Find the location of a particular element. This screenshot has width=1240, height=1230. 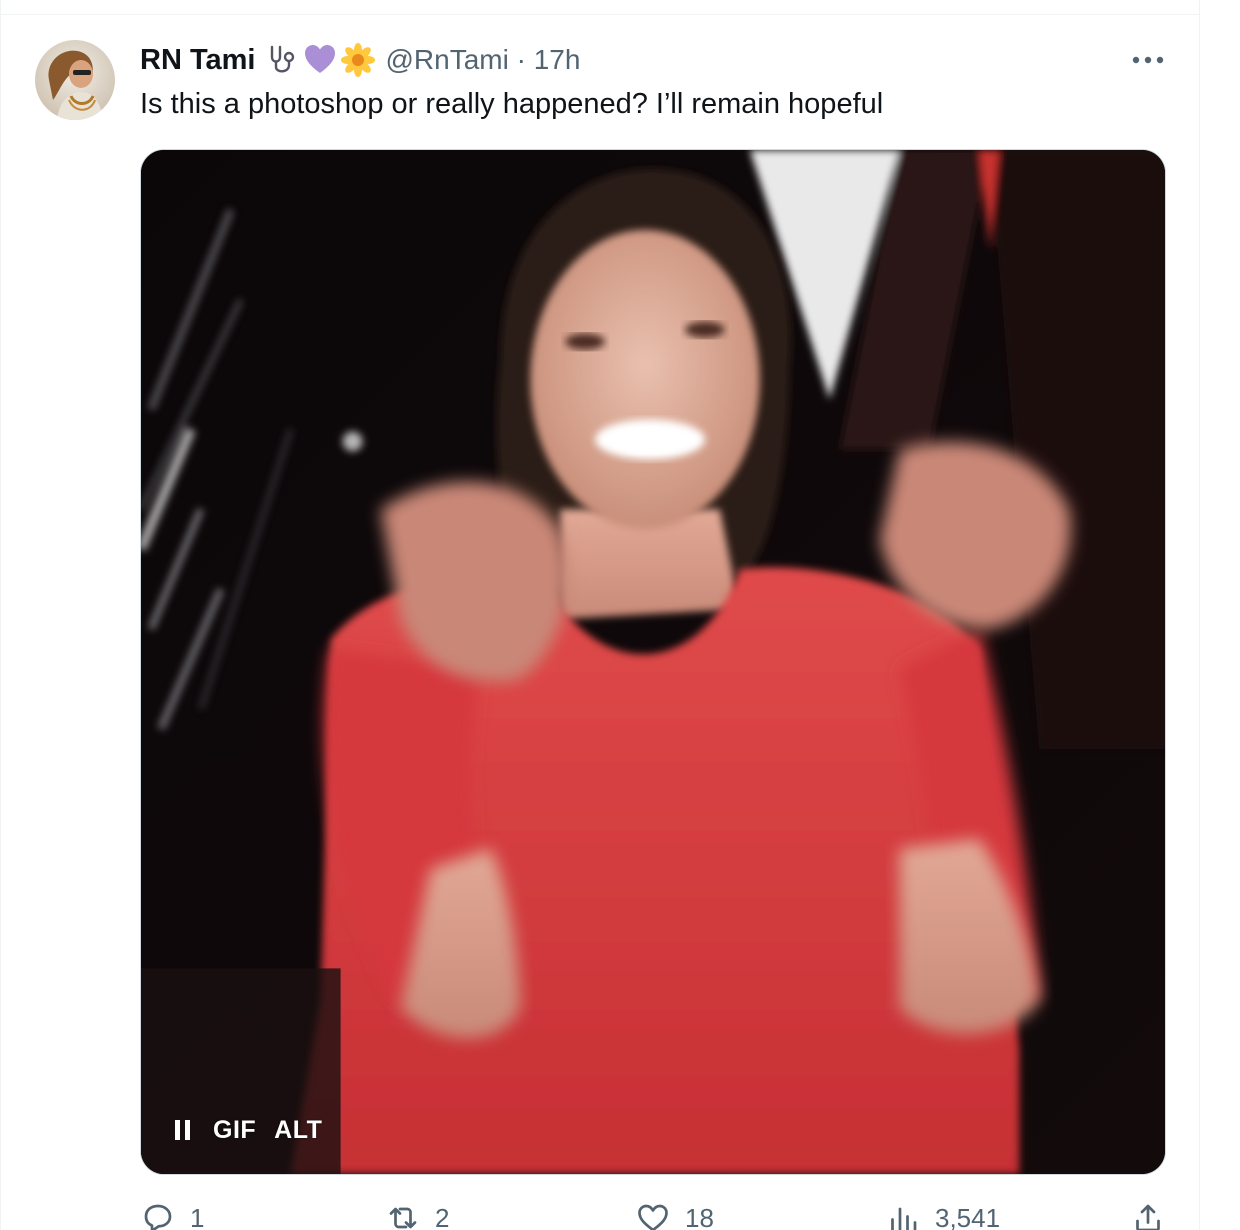

handle-and-time: @RnTami · 17h is located at coordinates (482, 60).